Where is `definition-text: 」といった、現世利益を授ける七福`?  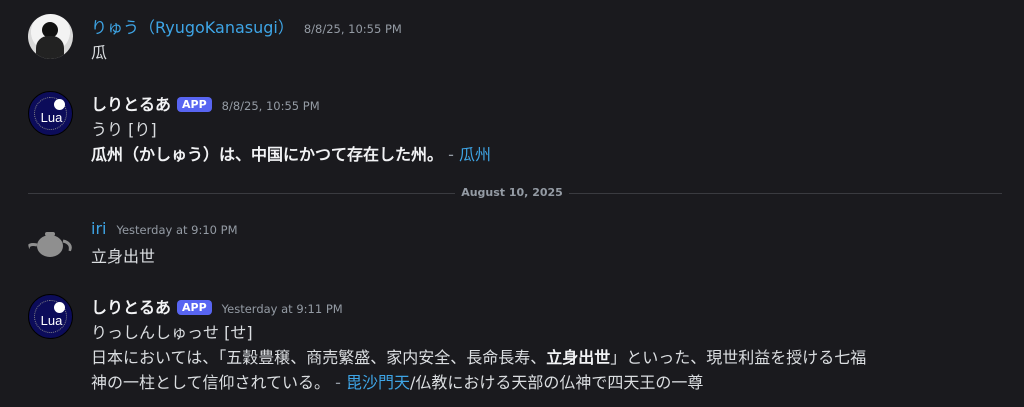 definition-text: 」といった、現世利益を授ける七福 is located at coordinates (738, 357).